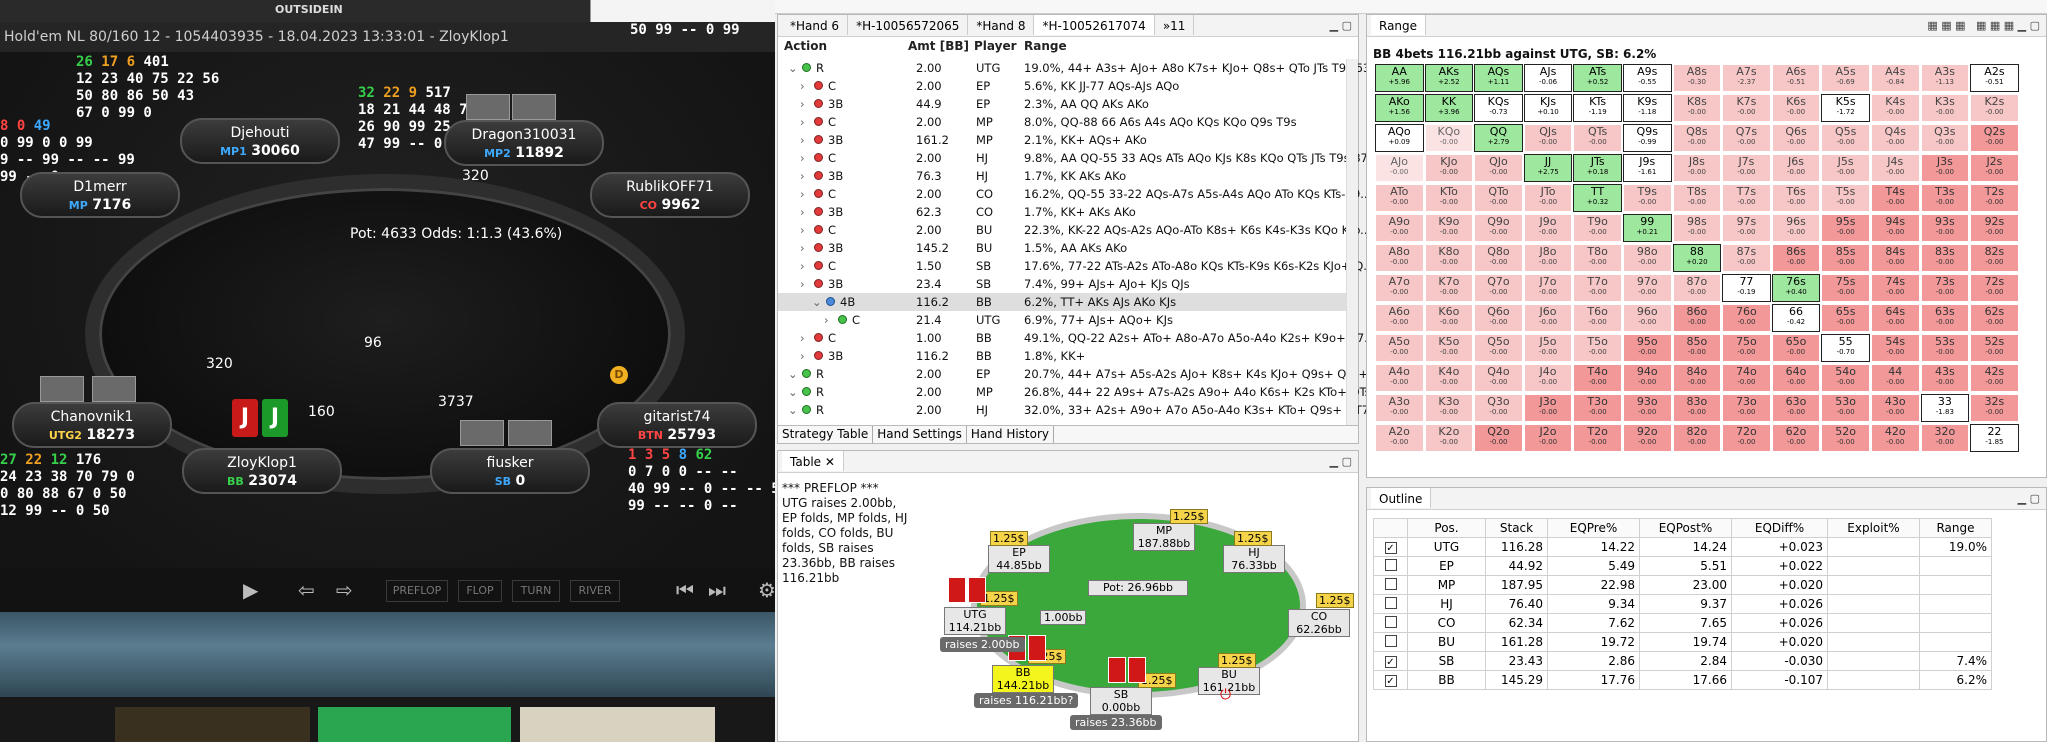 The width and height of the screenshot is (2047, 742). What do you see at coordinates (100, 195) in the screenshot?
I see `seat-d1merr: D1merr MP 7176` at bounding box center [100, 195].